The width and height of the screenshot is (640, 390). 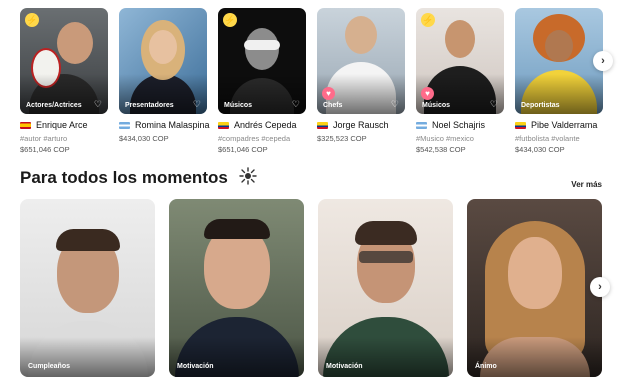 What do you see at coordinates (445, 138) in the screenshot?
I see `talent-tags: #Musico #mexico` at bounding box center [445, 138].